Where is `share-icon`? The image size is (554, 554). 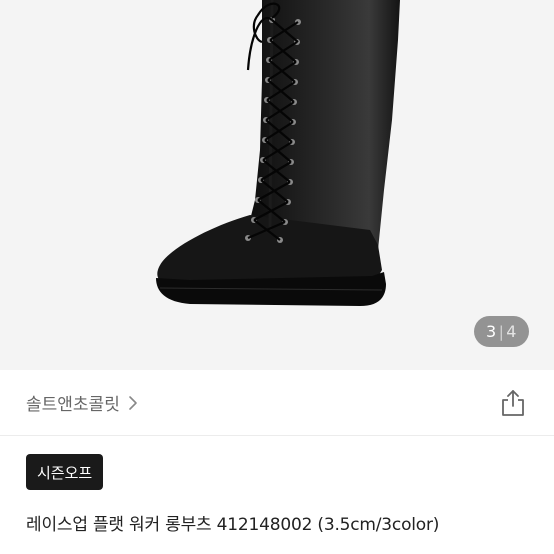 share-icon is located at coordinates (513, 403).